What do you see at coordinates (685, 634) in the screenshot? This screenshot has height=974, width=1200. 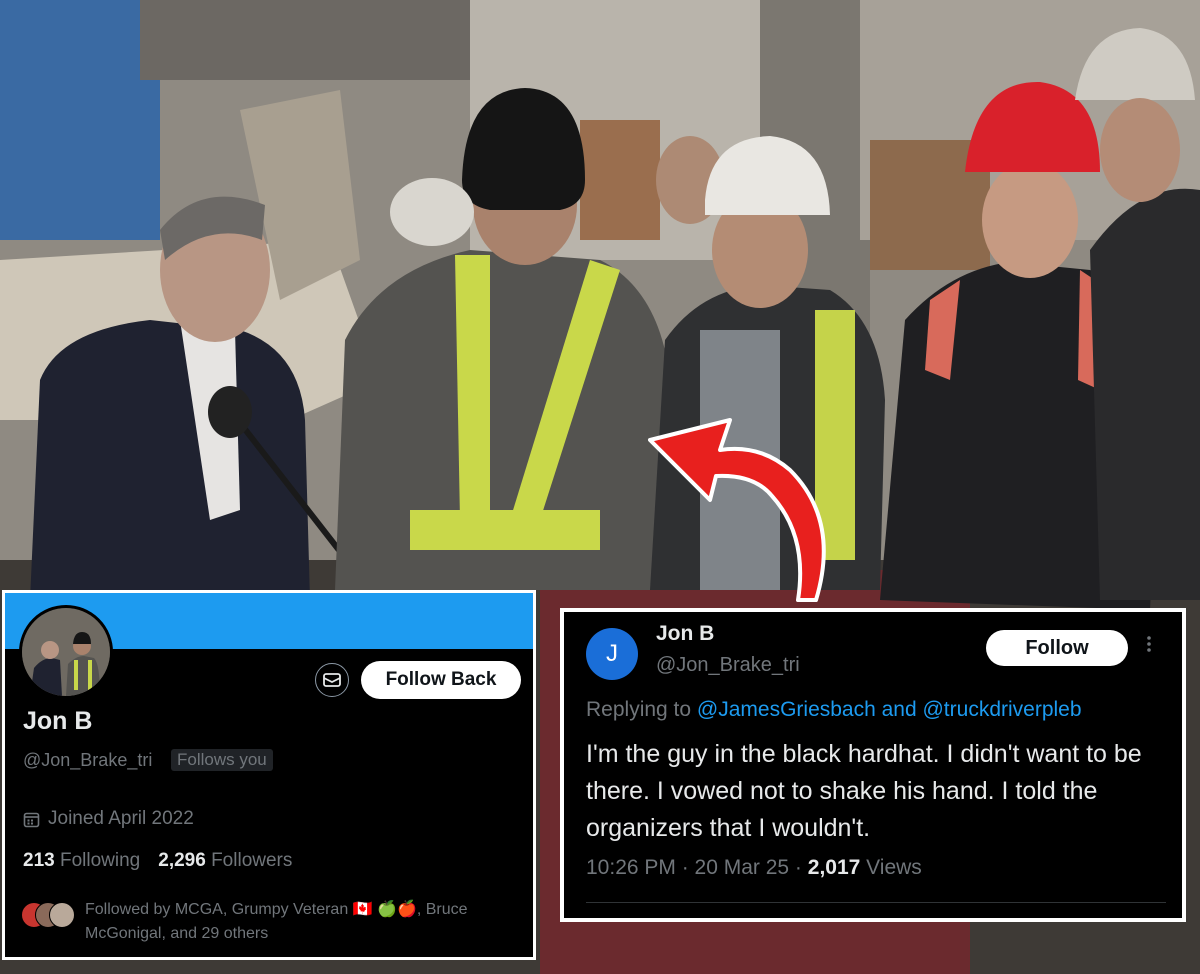 I see `tweet-author-name: Jon B` at bounding box center [685, 634].